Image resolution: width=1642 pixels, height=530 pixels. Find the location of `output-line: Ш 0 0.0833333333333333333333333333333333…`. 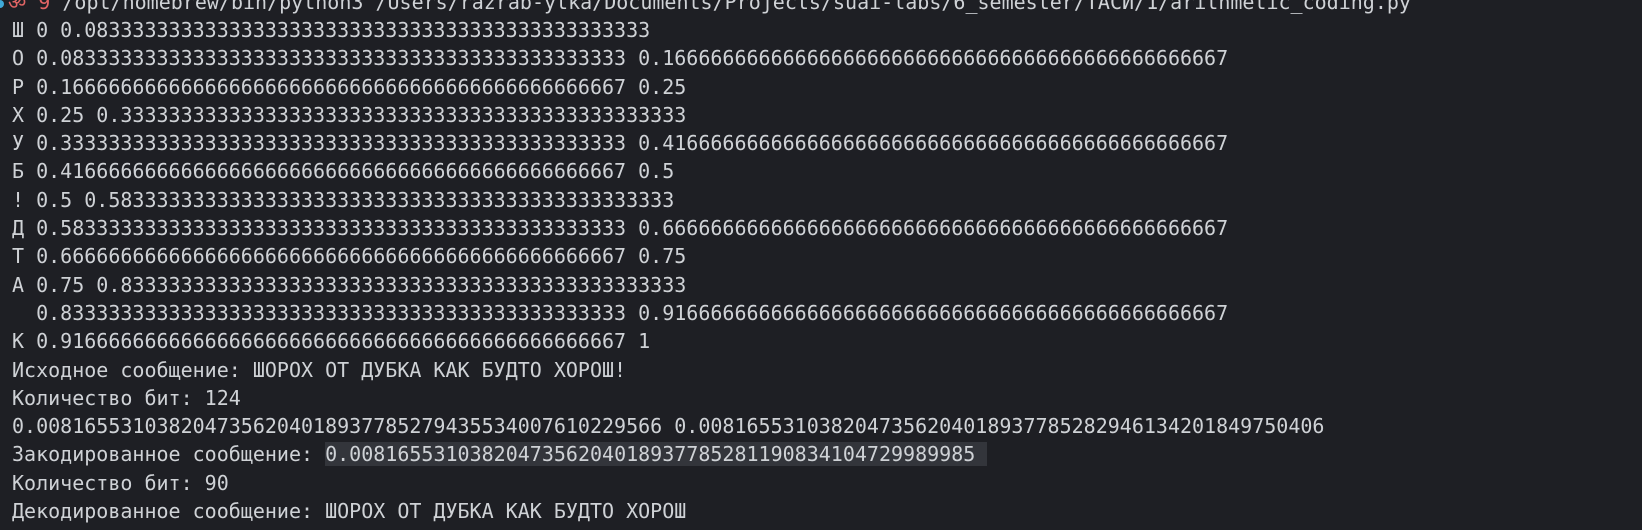

output-line: Ш 0 0.0833333333333333333333333333333333… is located at coordinates (331, 30).